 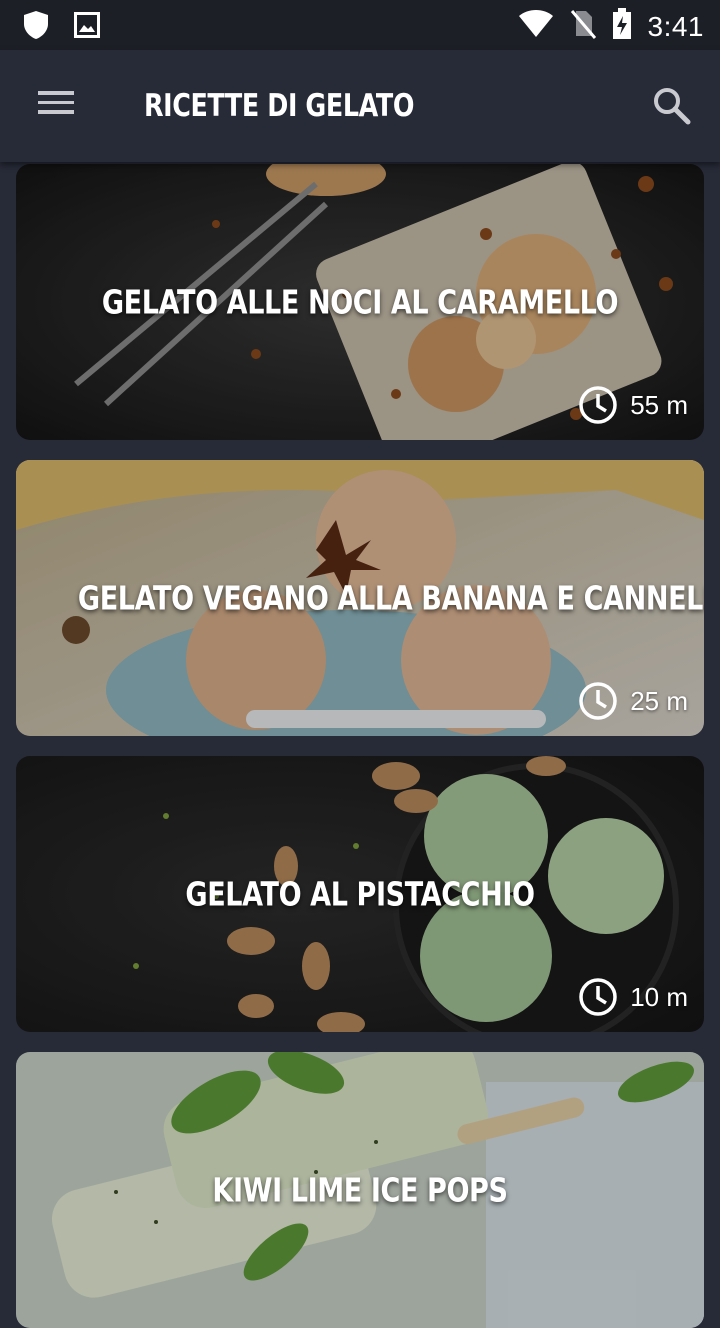 I want to click on search-button, so click(x=672, y=106).